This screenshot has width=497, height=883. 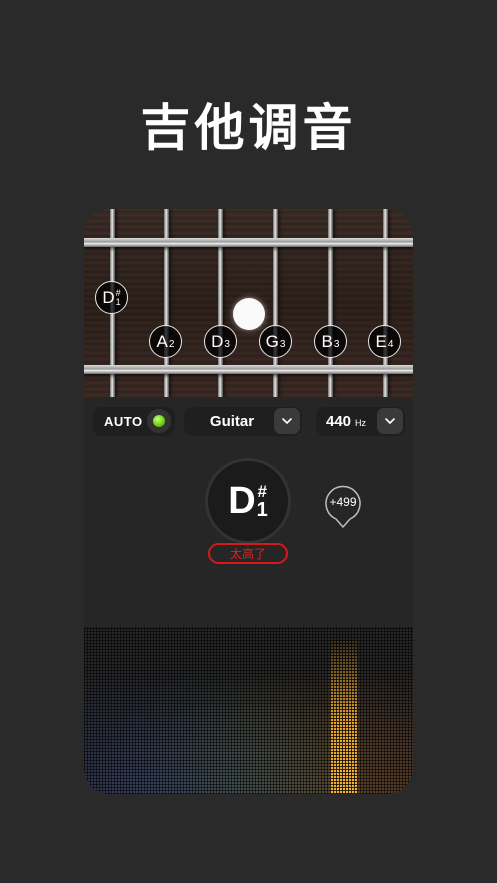 What do you see at coordinates (242, 500) in the screenshot?
I see `current-note-letter: D` at bounding box center [242, 500].